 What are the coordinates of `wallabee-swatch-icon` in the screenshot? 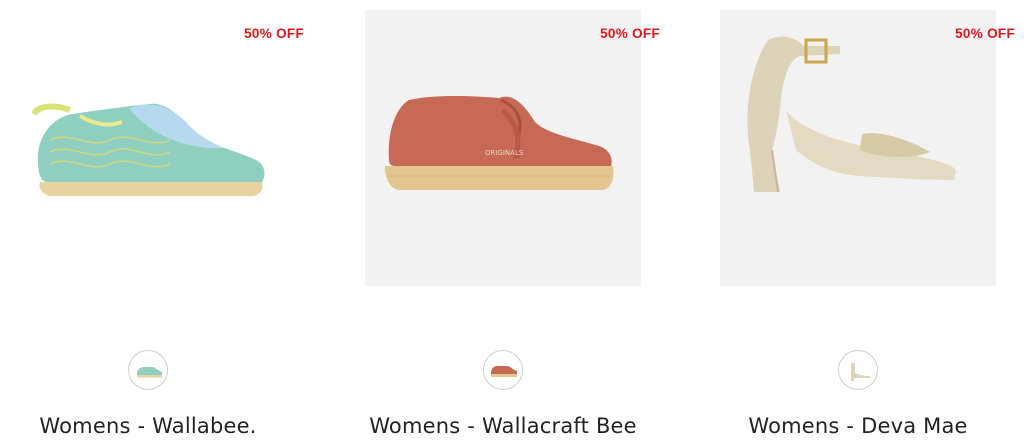 It's located at (149, 372).